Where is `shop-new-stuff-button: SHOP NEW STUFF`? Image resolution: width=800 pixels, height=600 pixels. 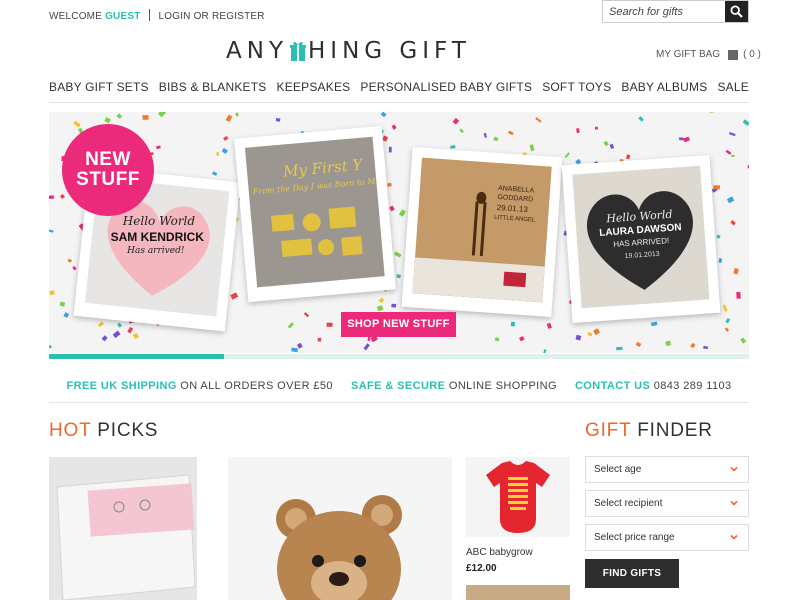
shop-new-stuff-button: SHOP NEW STUFF is located at coordinates (398, 324).